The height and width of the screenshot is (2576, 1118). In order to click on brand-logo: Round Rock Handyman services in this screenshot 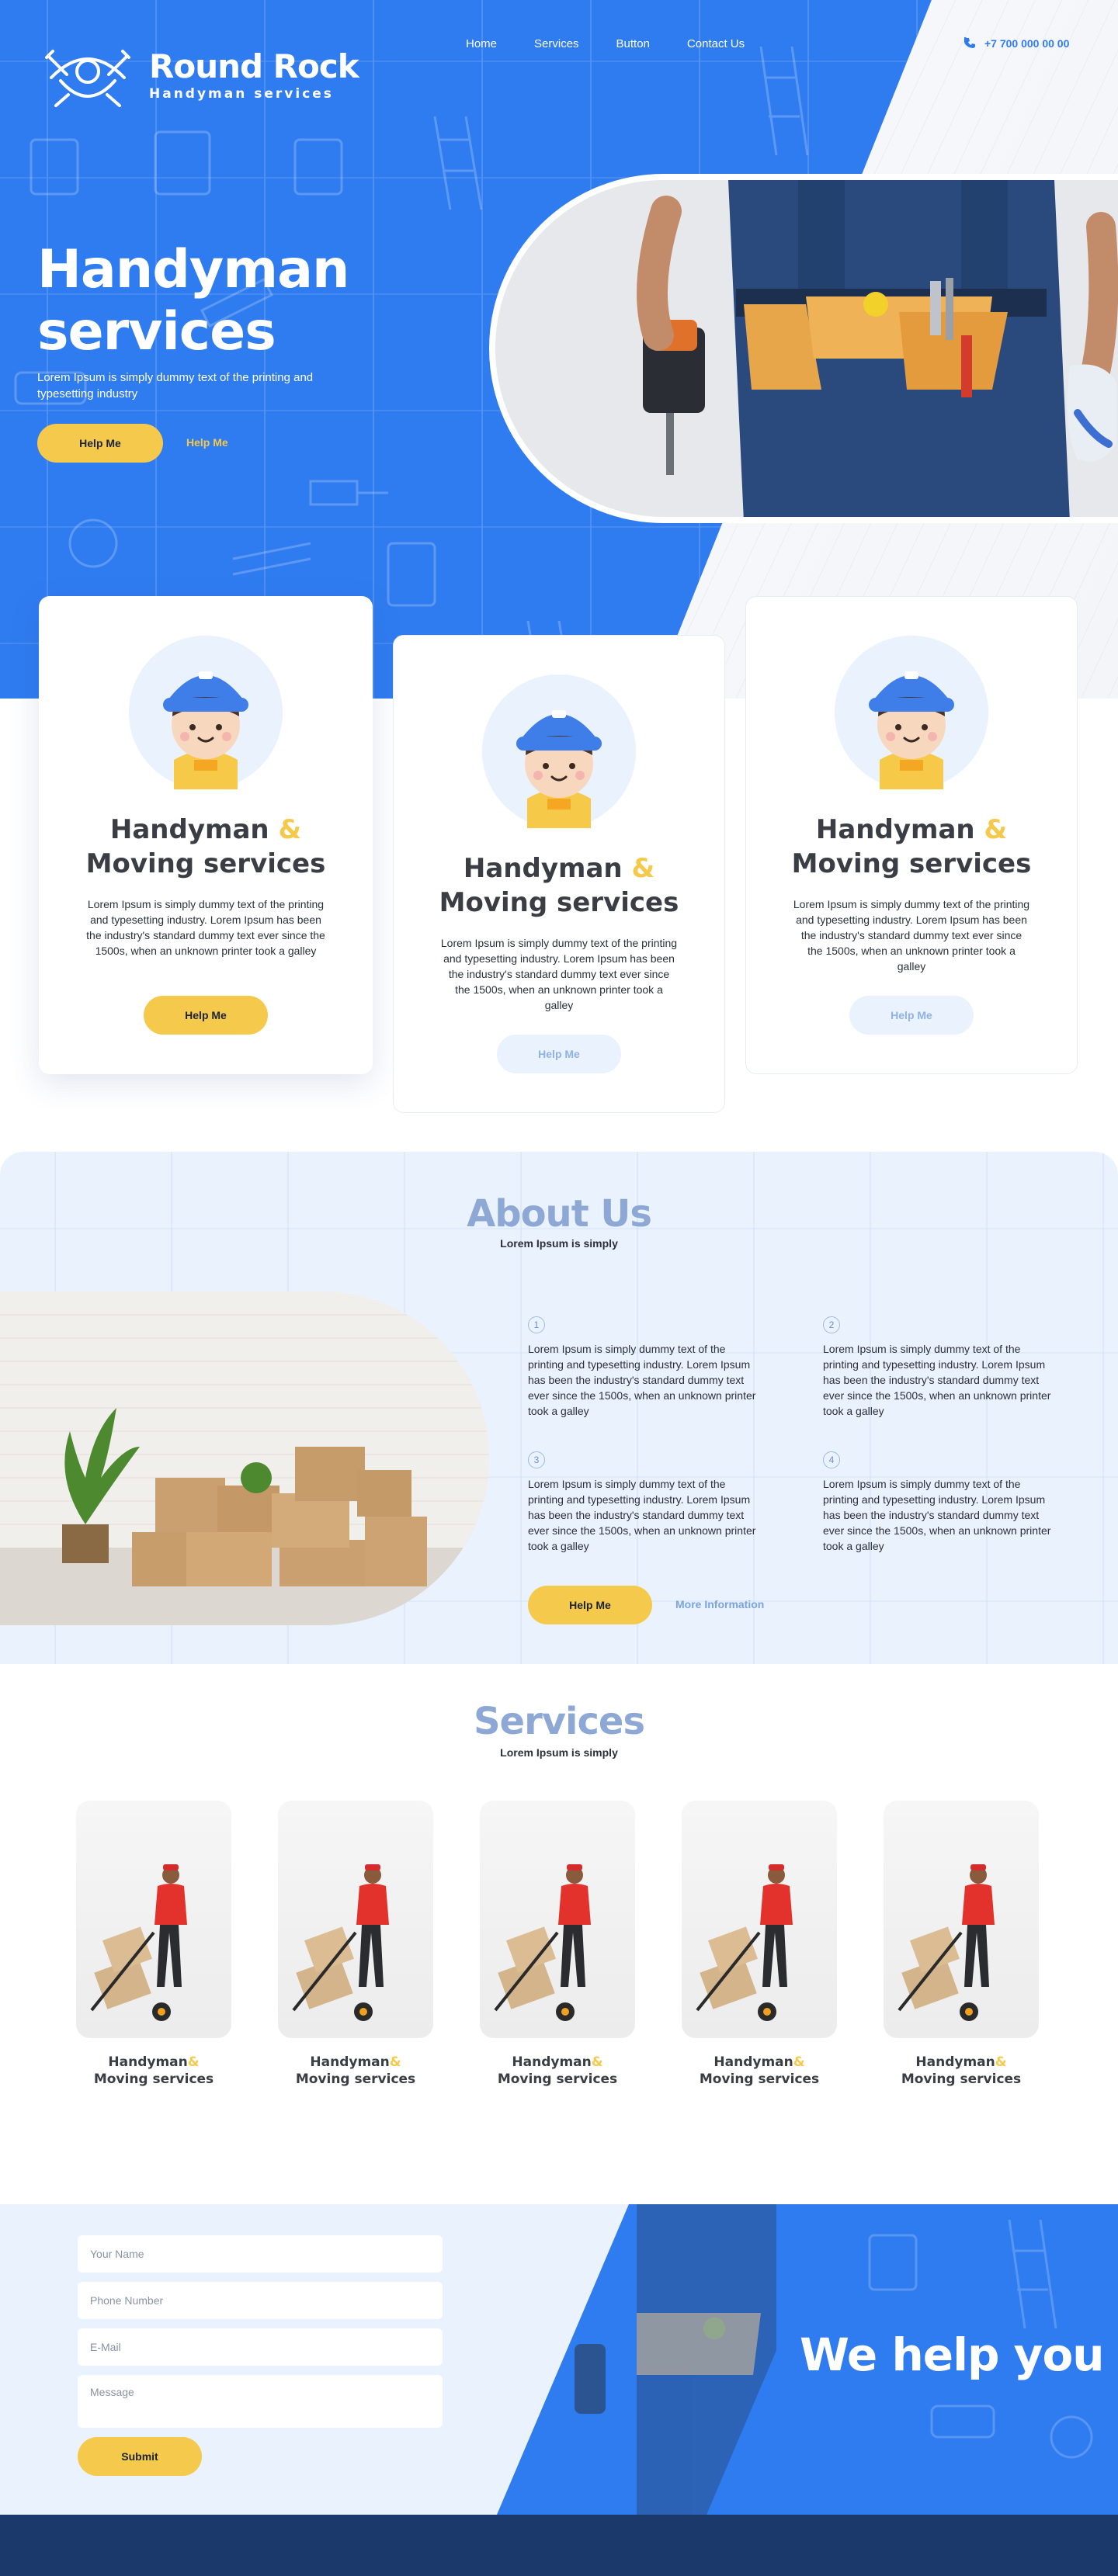, I will do `click(198, 76)`.